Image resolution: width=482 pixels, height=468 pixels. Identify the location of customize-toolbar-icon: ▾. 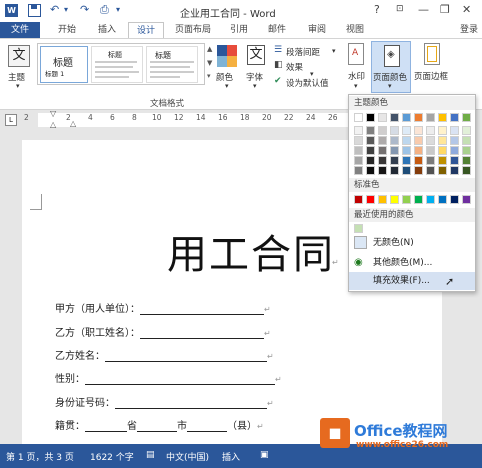
(118, 9).